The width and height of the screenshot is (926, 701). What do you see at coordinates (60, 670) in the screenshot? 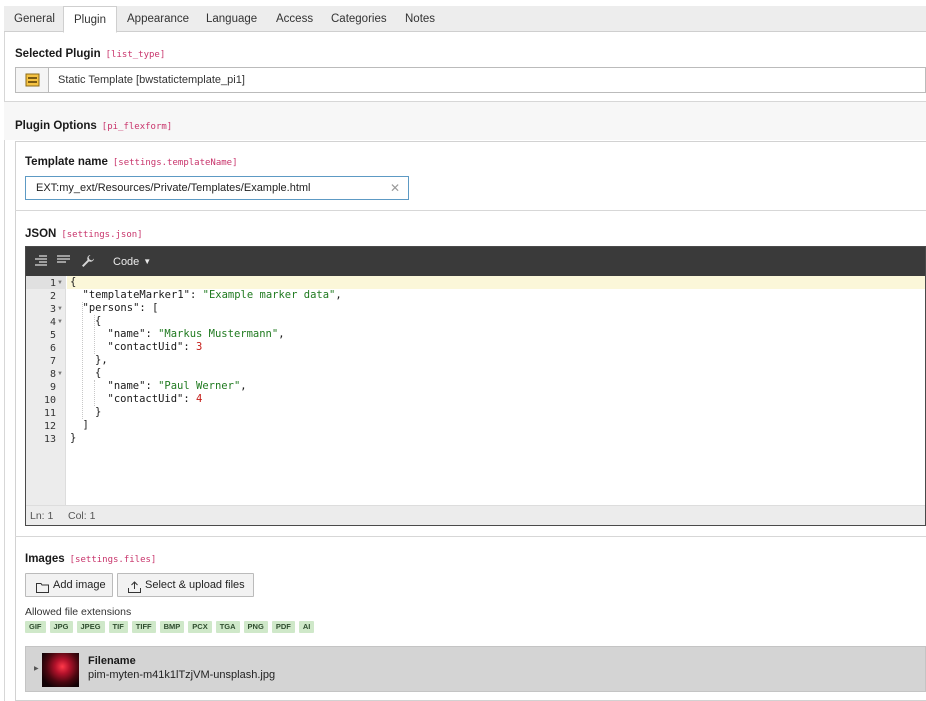
I see `file-thumbnail` at bounding box center [60, 670].